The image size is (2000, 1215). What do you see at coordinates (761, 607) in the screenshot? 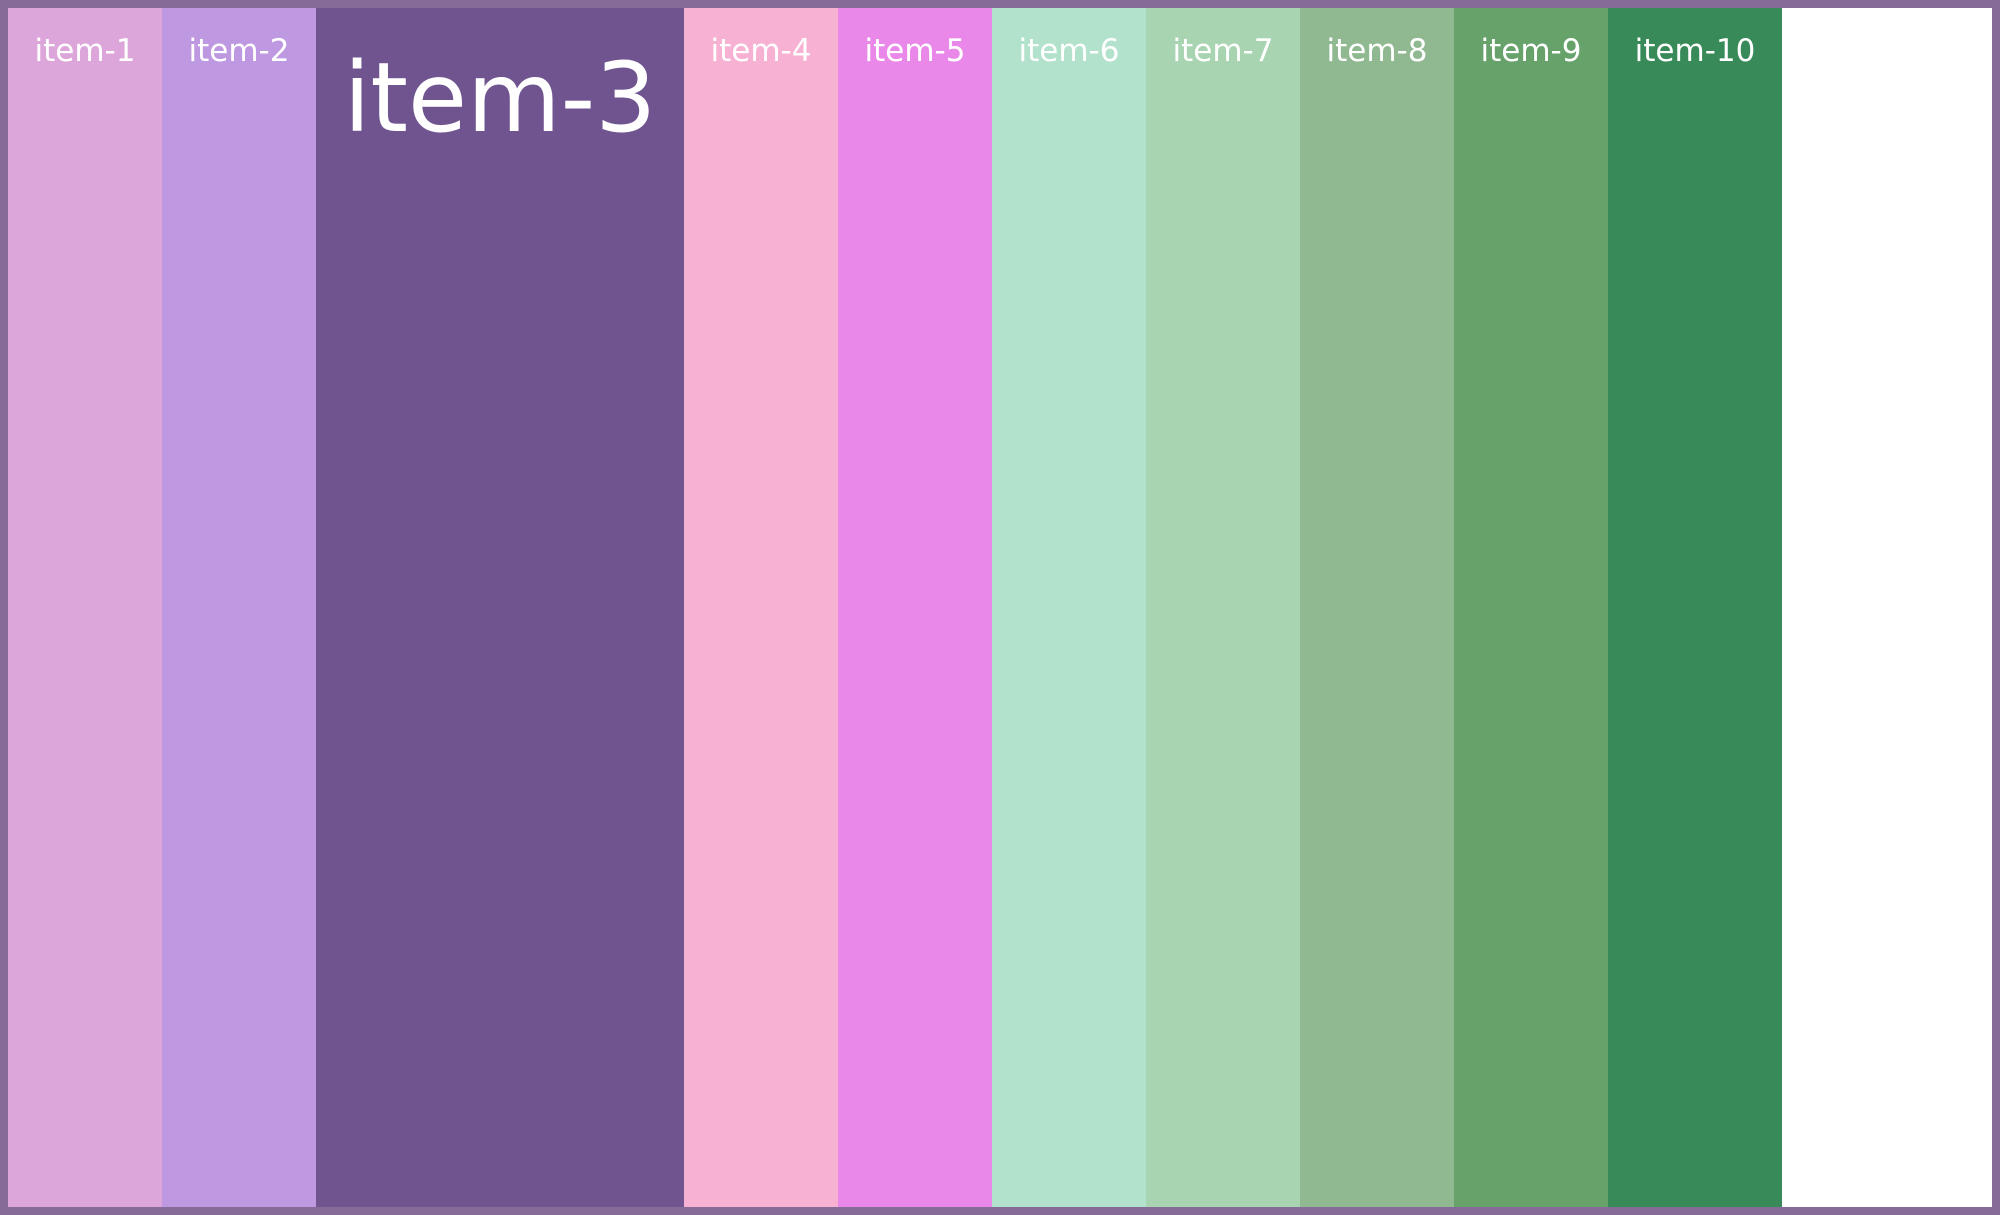
I see `flex-item-4: item-4` at bounding box center [761, 607].